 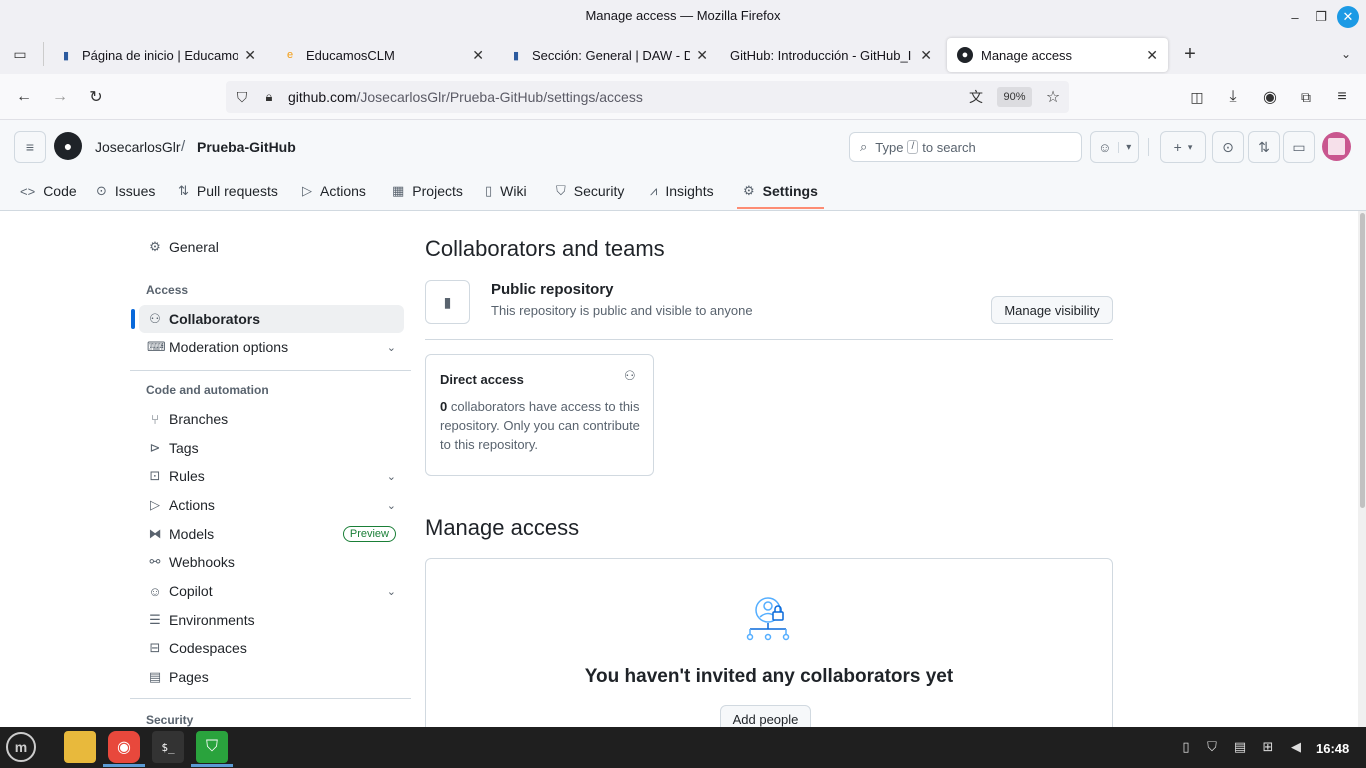 I want to click on account-icon: ◉, so click(x=1270, y=97).